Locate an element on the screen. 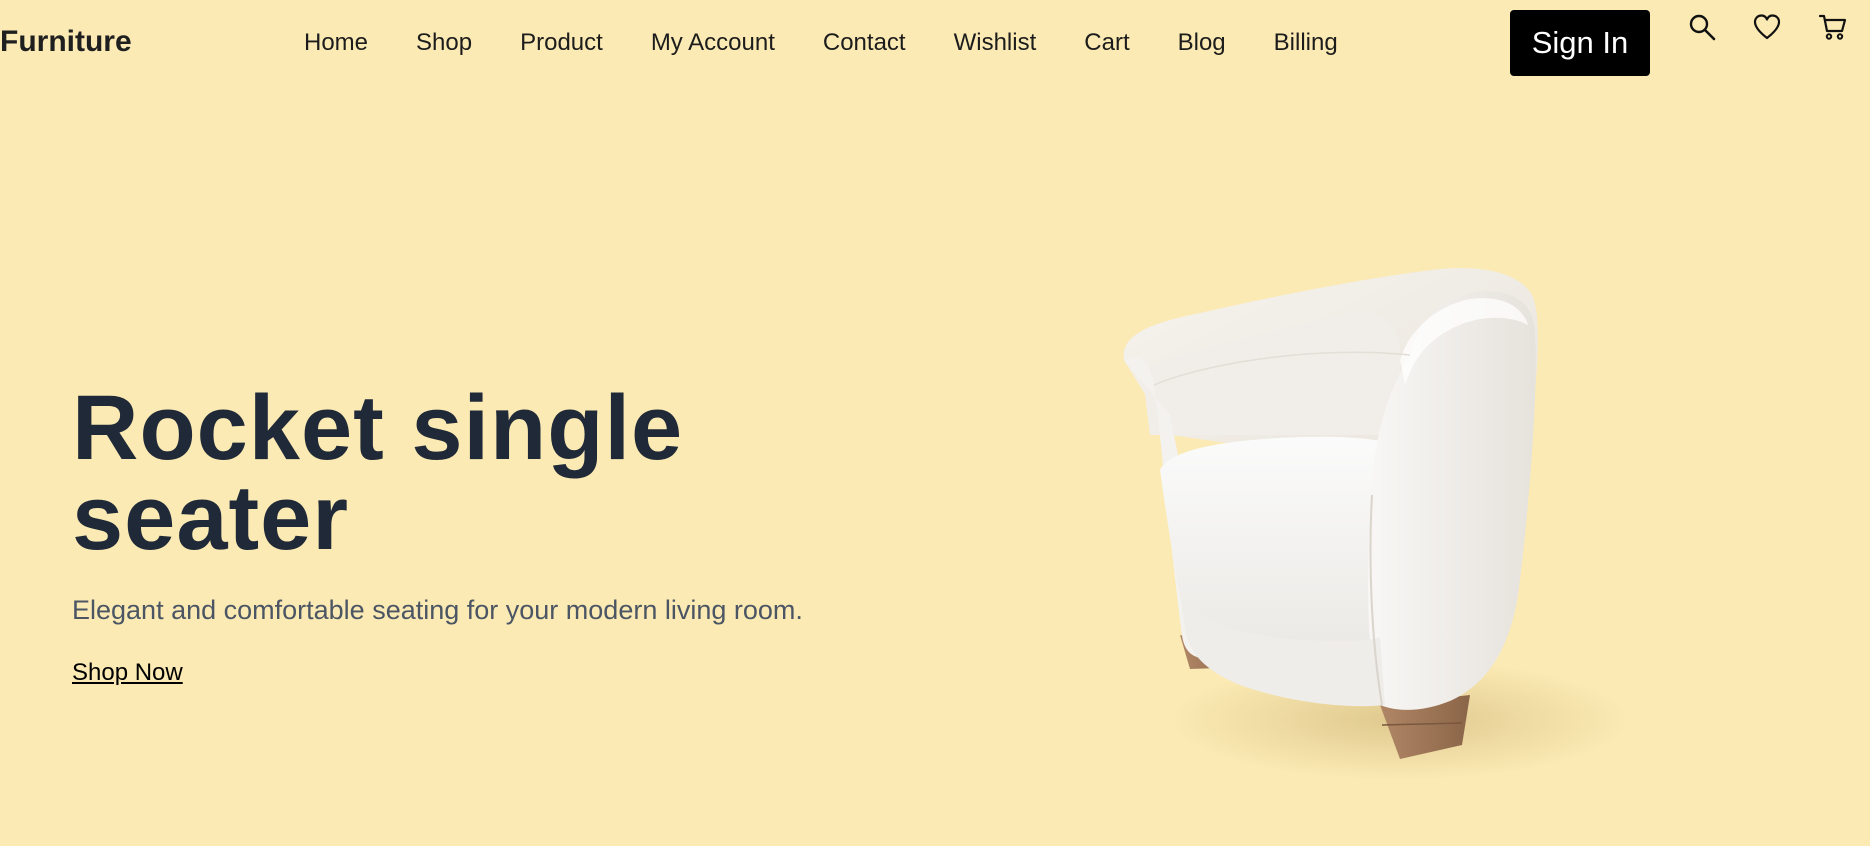  nav-item-contact: Contact is located at coordinates (864, 43).